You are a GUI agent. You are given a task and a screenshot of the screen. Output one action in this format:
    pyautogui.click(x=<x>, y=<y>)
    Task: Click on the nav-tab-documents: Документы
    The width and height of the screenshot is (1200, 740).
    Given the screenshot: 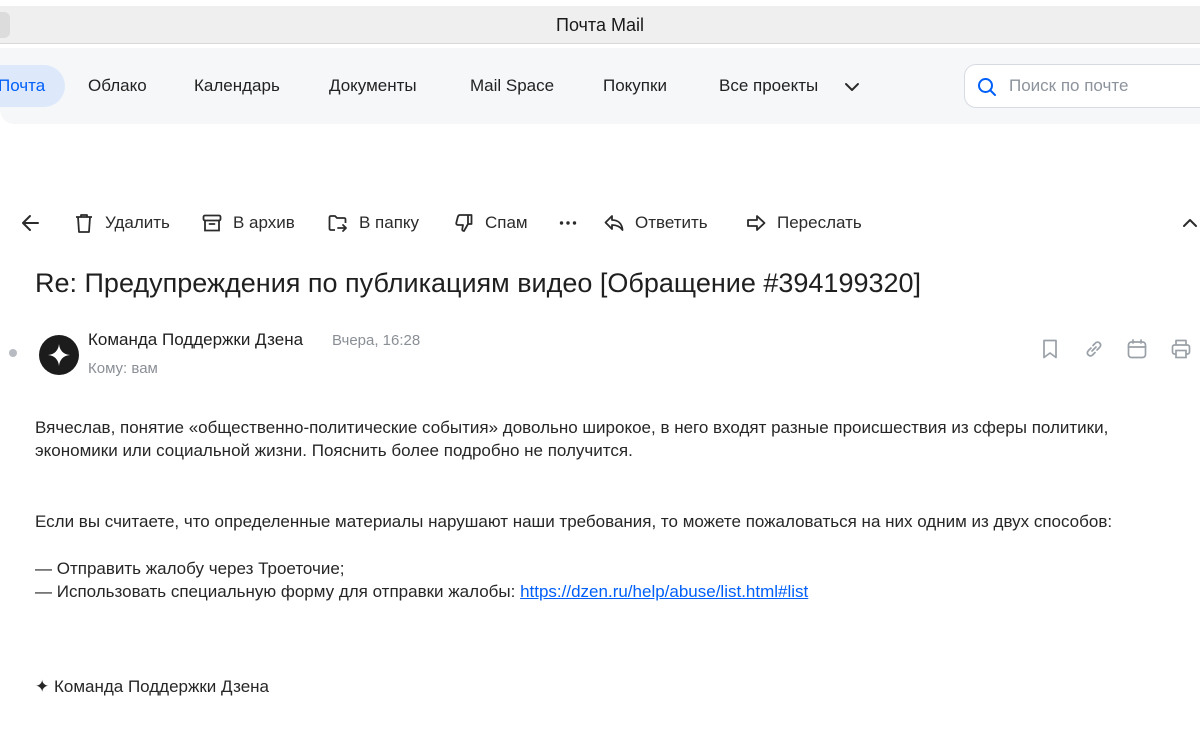 What is the action you would take?
    pyautogui.click(x=373, y=86)
    